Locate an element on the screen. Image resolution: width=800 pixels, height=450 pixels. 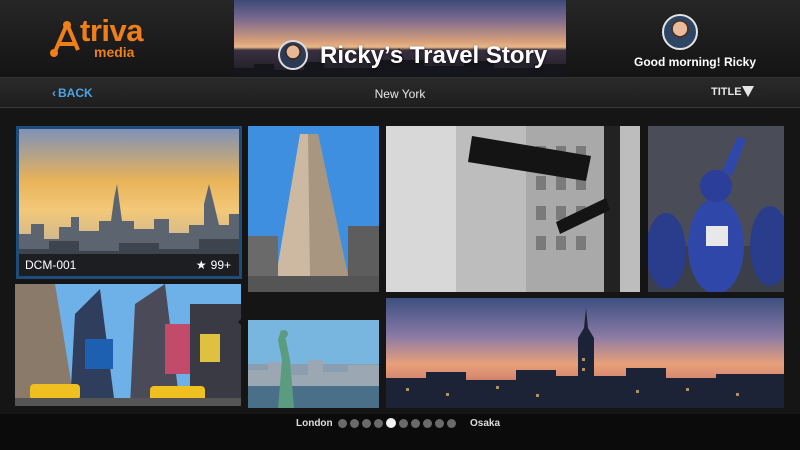
photo-tile-times-square is located at coordinates (128, 345).